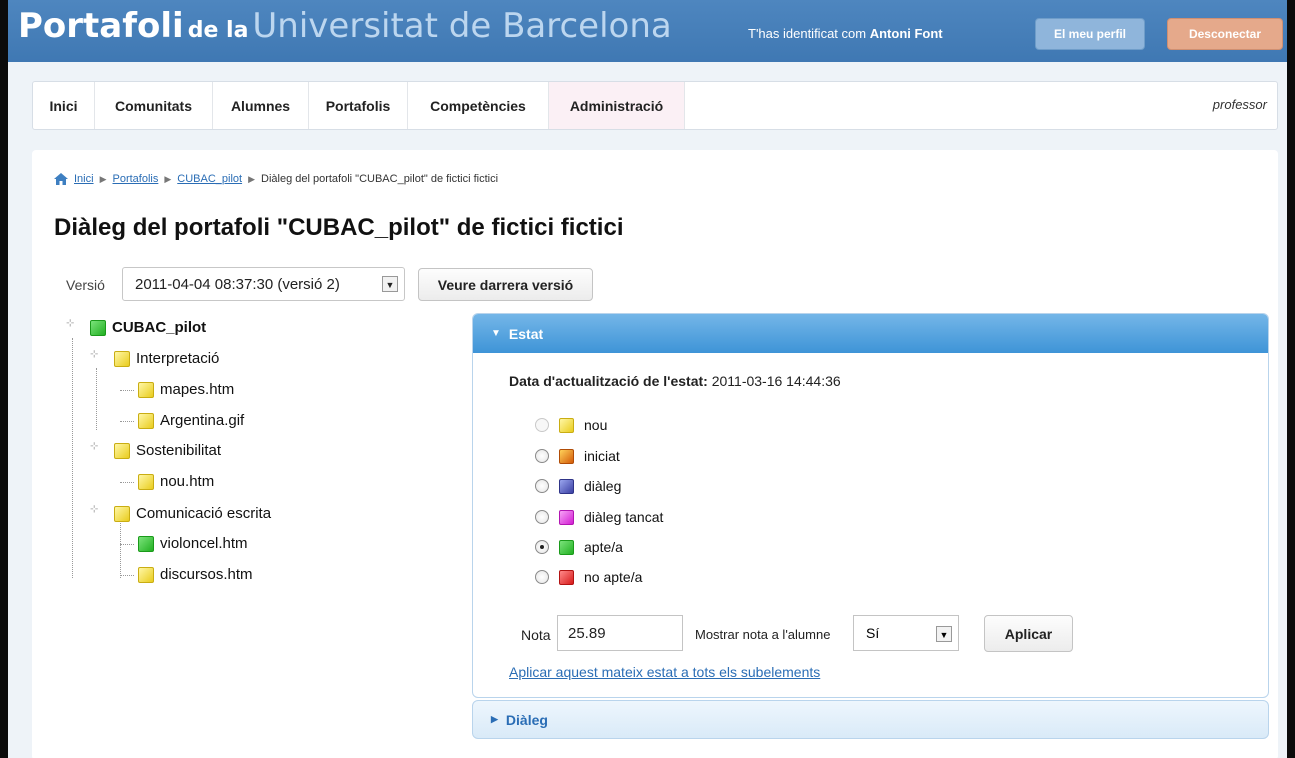 This screenshot has width=1295, height=758. I want to click on tree-node-label: Sostenibilitat, so click(179, 450).